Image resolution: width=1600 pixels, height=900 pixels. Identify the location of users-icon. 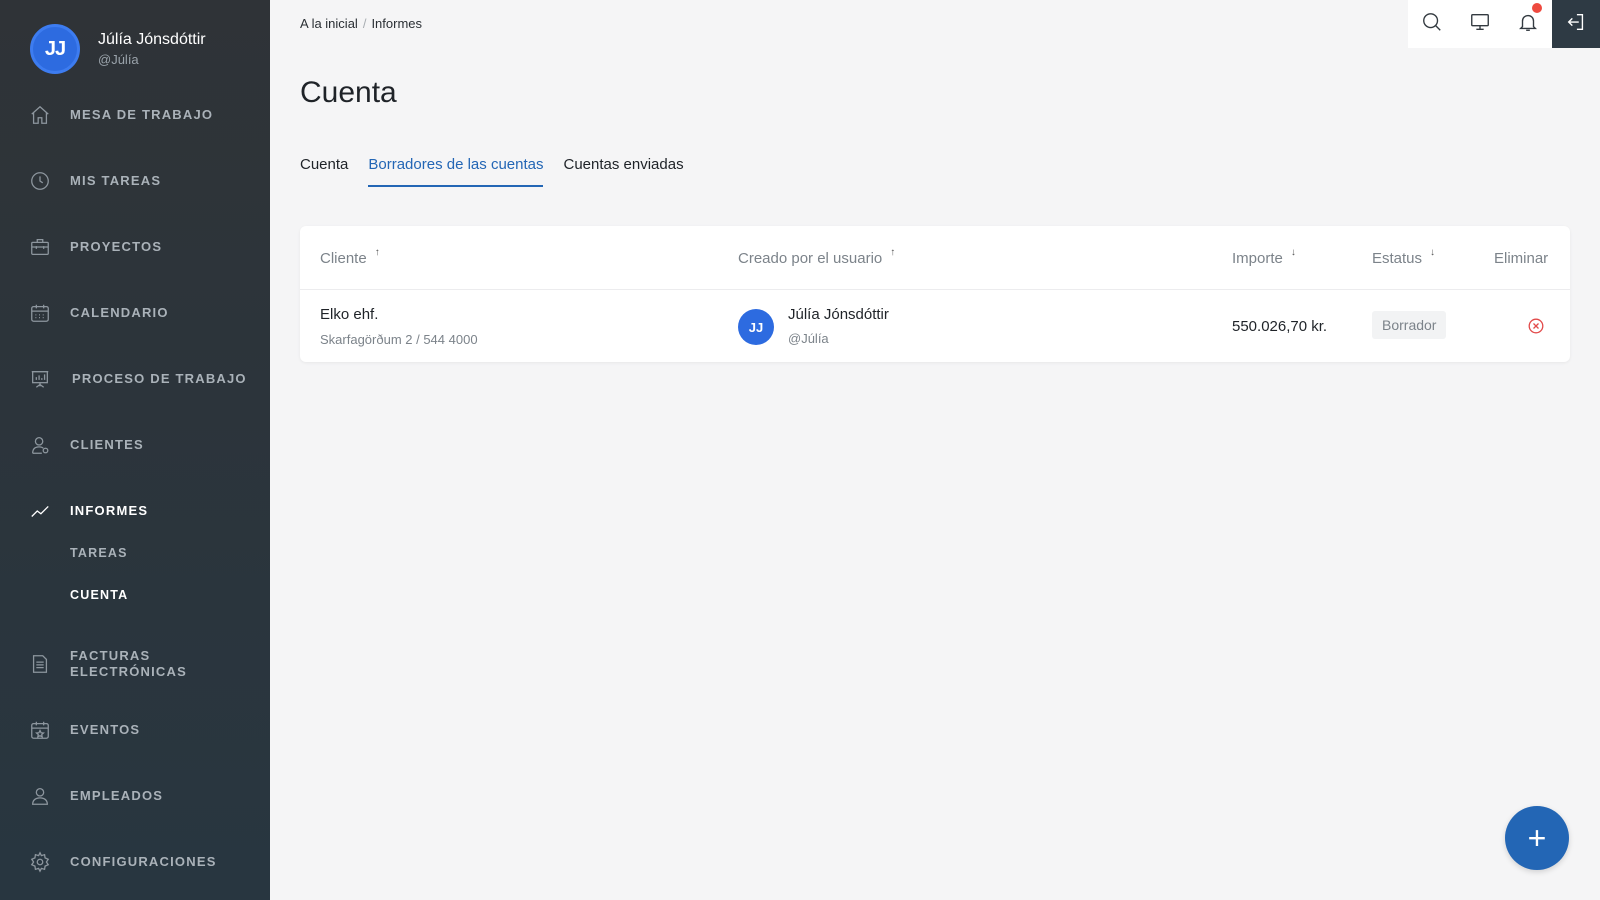
(40, 796).